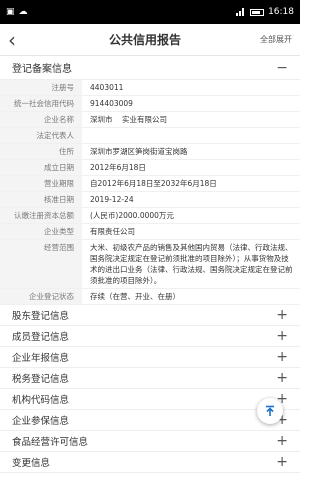 The height and width of the screenshot is (500, 320). I want to click on field-label: 企业登记状态, so click(41, 296).